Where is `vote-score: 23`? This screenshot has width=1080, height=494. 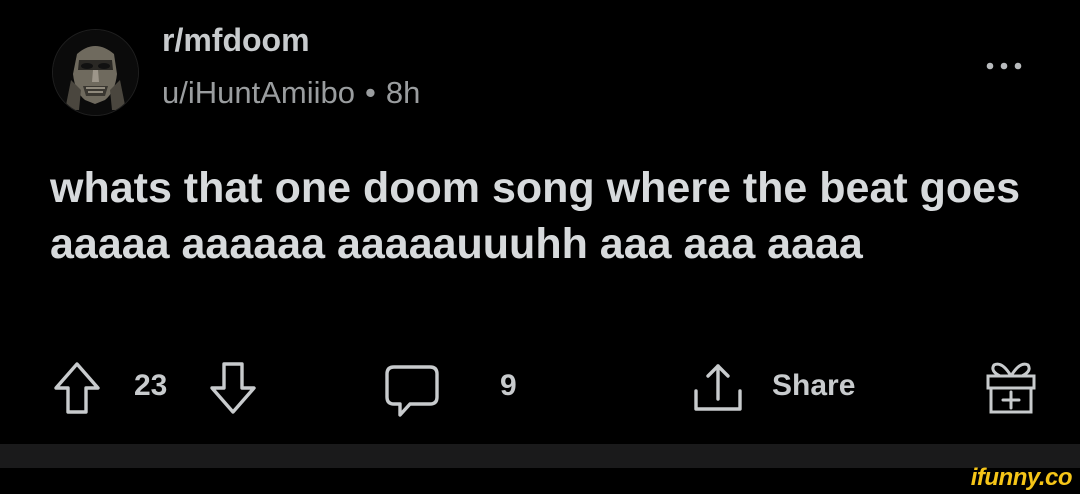
vote-score: 23 is located at coordinates (151, 385).